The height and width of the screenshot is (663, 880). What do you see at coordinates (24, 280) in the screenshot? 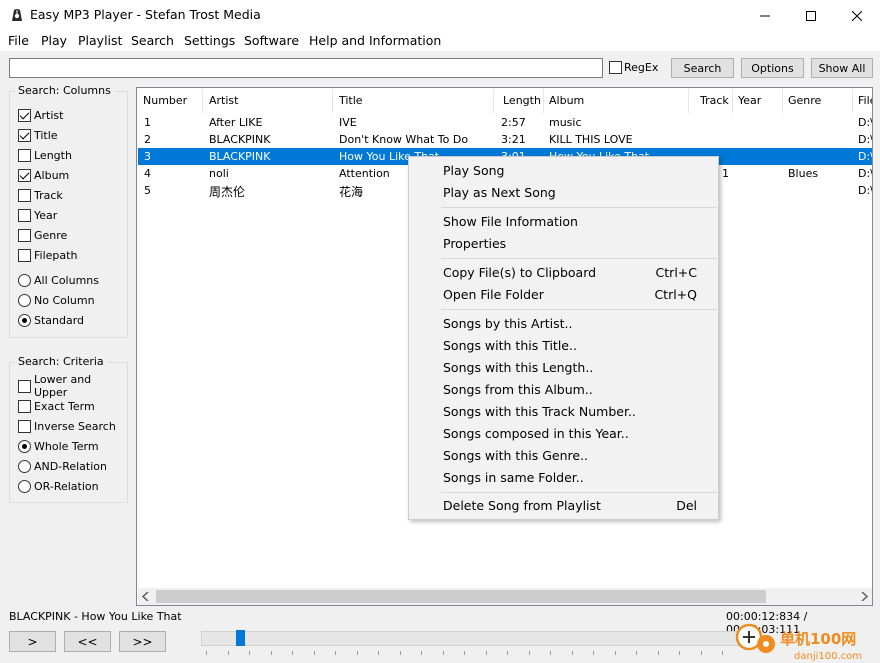
I see `all-columns-radio` at bounding box center [24, 280].